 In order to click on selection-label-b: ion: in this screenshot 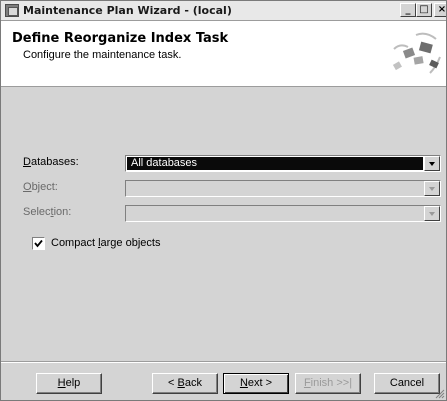, I will do `click(62, 212)`.